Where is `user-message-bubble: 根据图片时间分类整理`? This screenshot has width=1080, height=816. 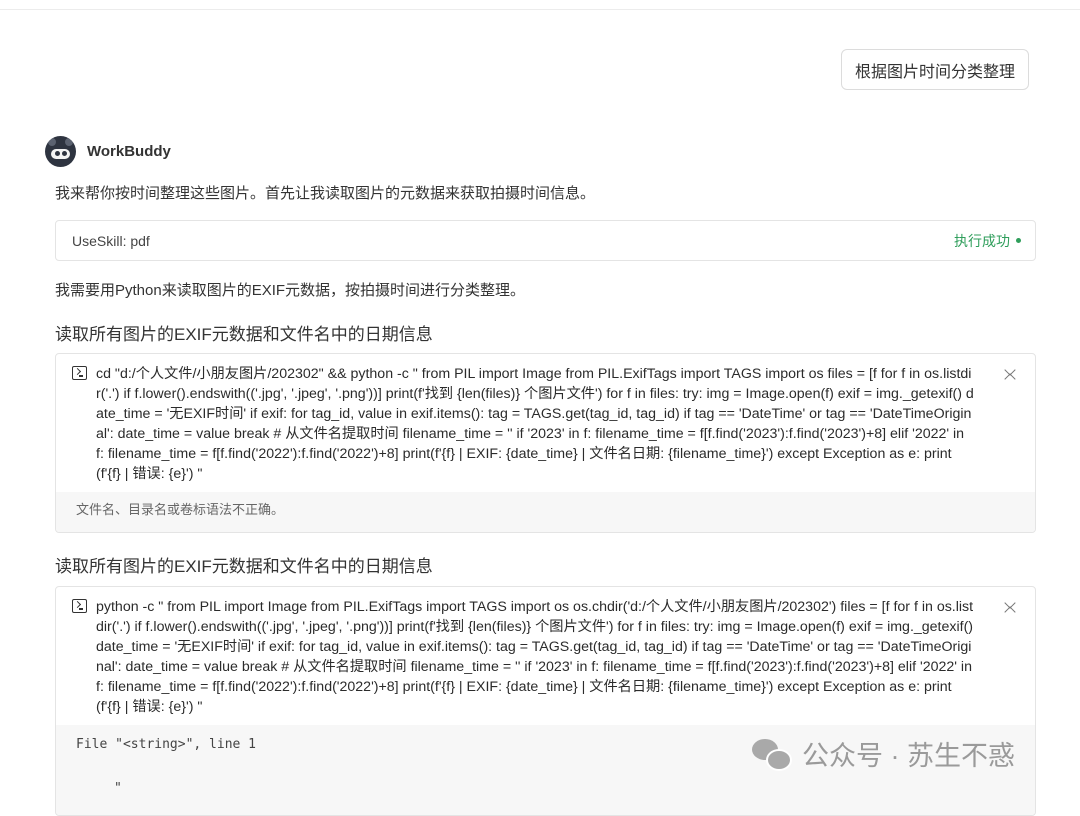
user-message-bubble: 根据图片时间分类整理 is located at coordinates (935, 69).